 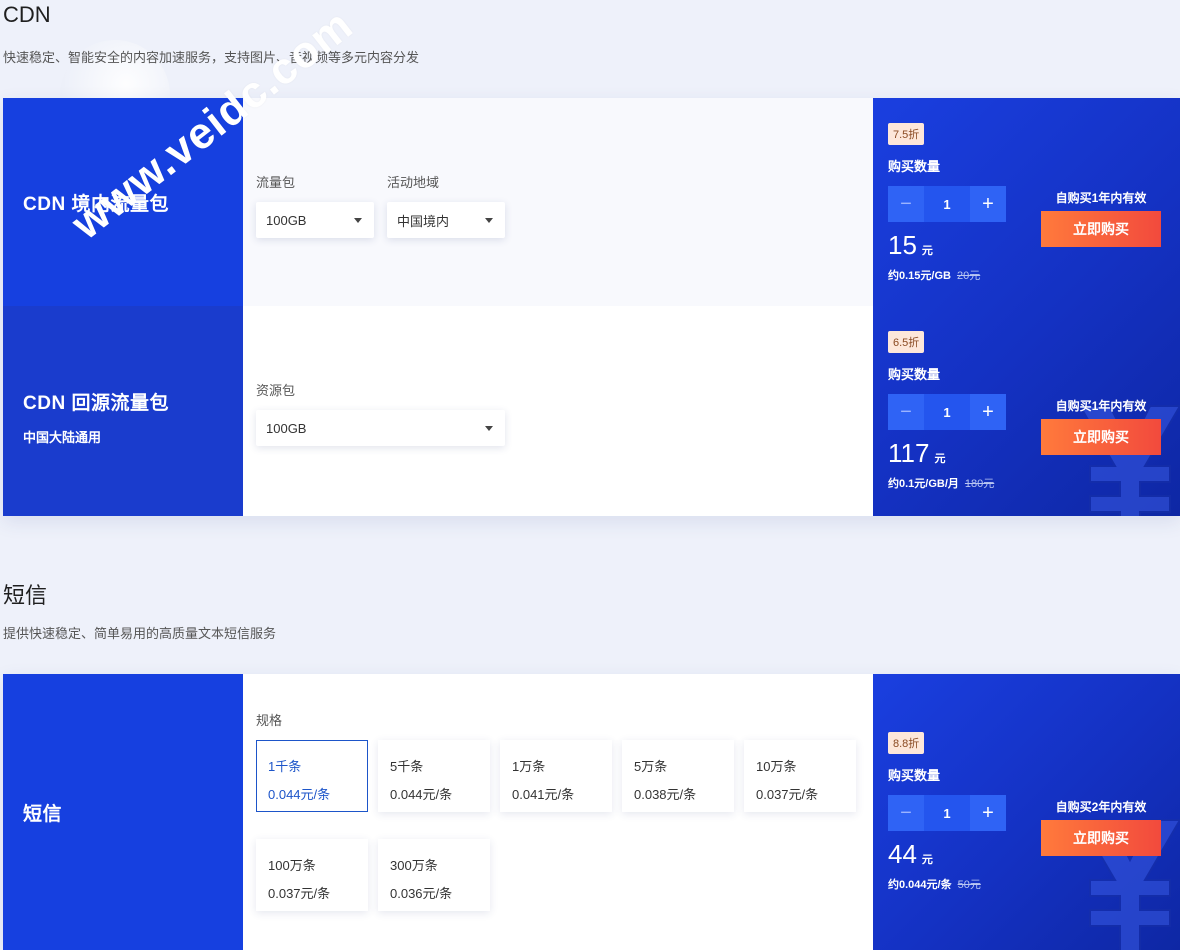 What do you see at coordinates (919, 276) in the screenshot?
I see `unit-price-value: 约0.15元/GB` at bounding box center [919, 276].